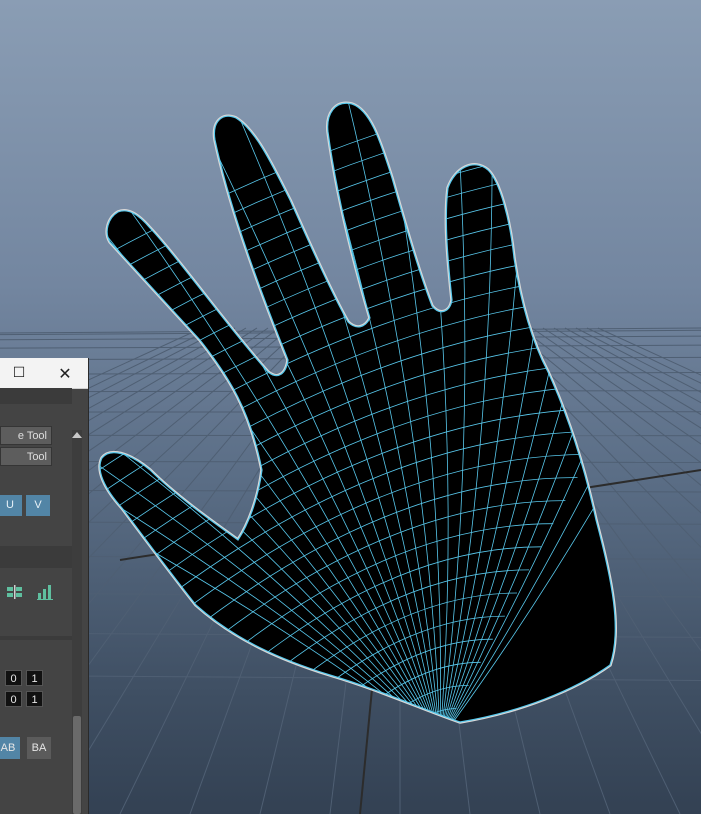  I want to click on distribute-button, so click(15, 592).